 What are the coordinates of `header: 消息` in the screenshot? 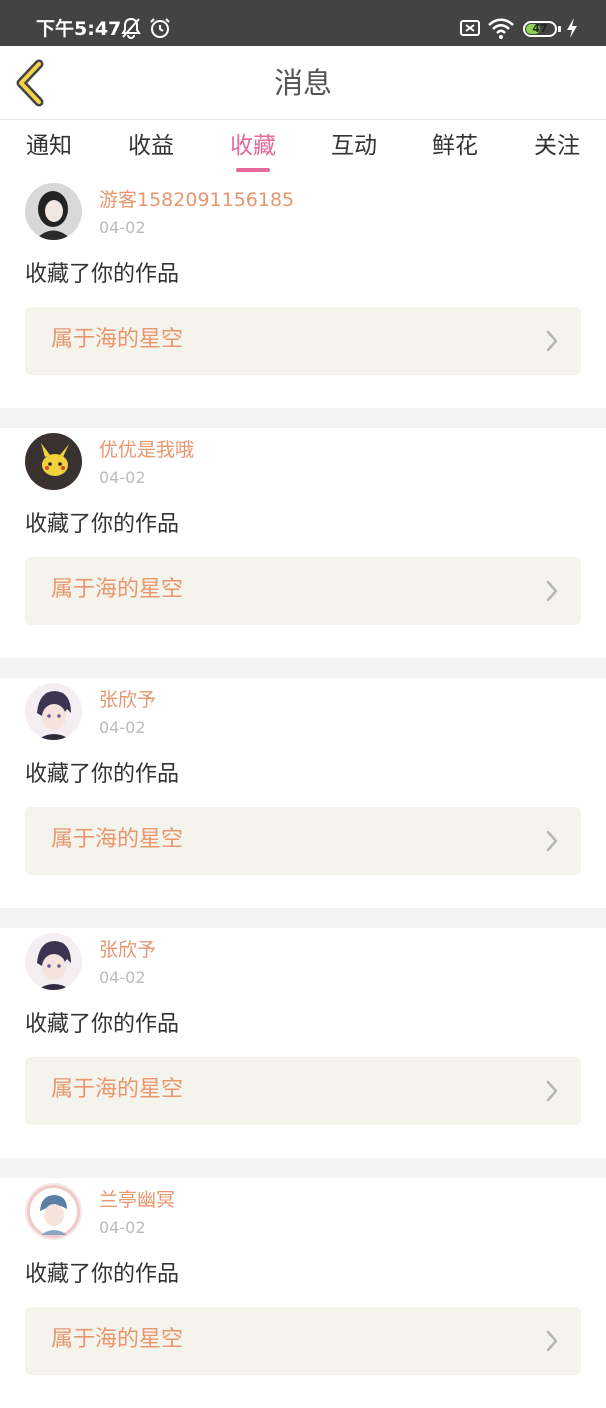 It's located at (303, 83).